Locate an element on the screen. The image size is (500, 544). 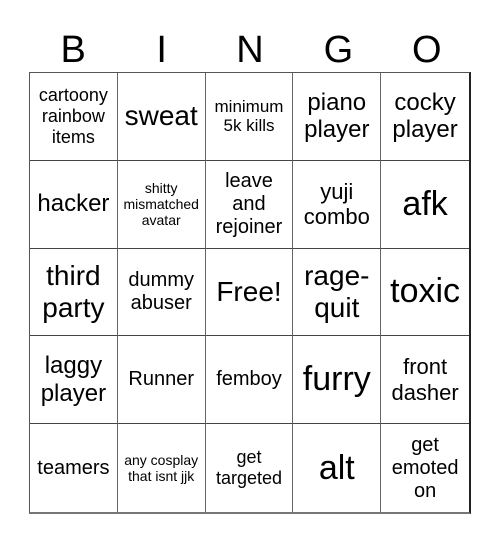
header-letter-n: N is located at coordinates (250, 50).